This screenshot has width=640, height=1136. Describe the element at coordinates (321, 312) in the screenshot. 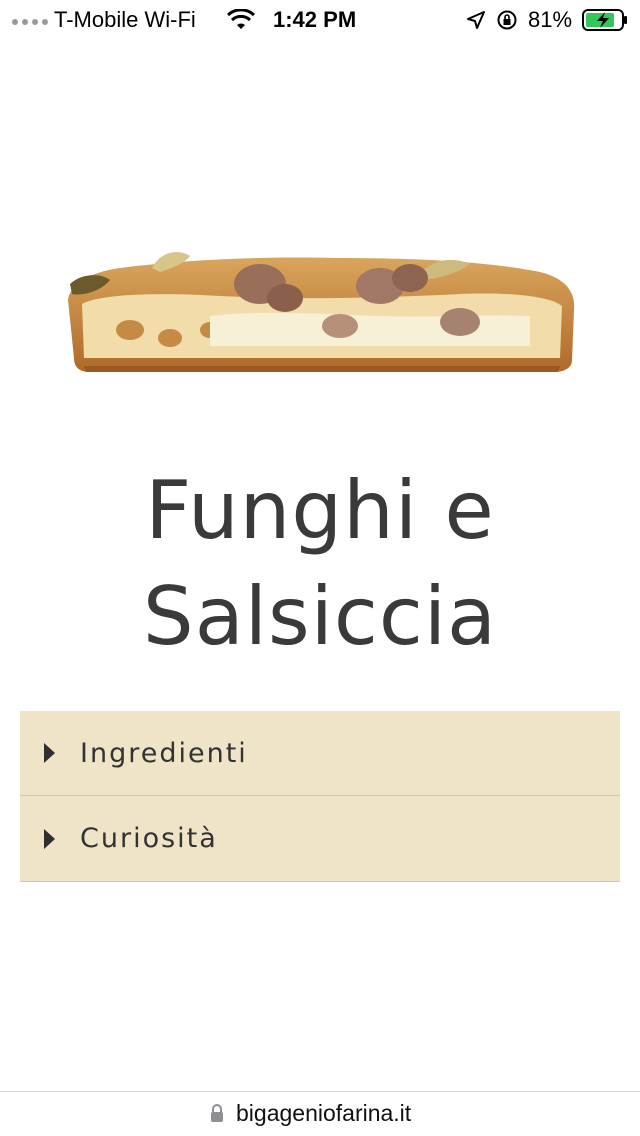

I see `pizza-slice-image` at that location.